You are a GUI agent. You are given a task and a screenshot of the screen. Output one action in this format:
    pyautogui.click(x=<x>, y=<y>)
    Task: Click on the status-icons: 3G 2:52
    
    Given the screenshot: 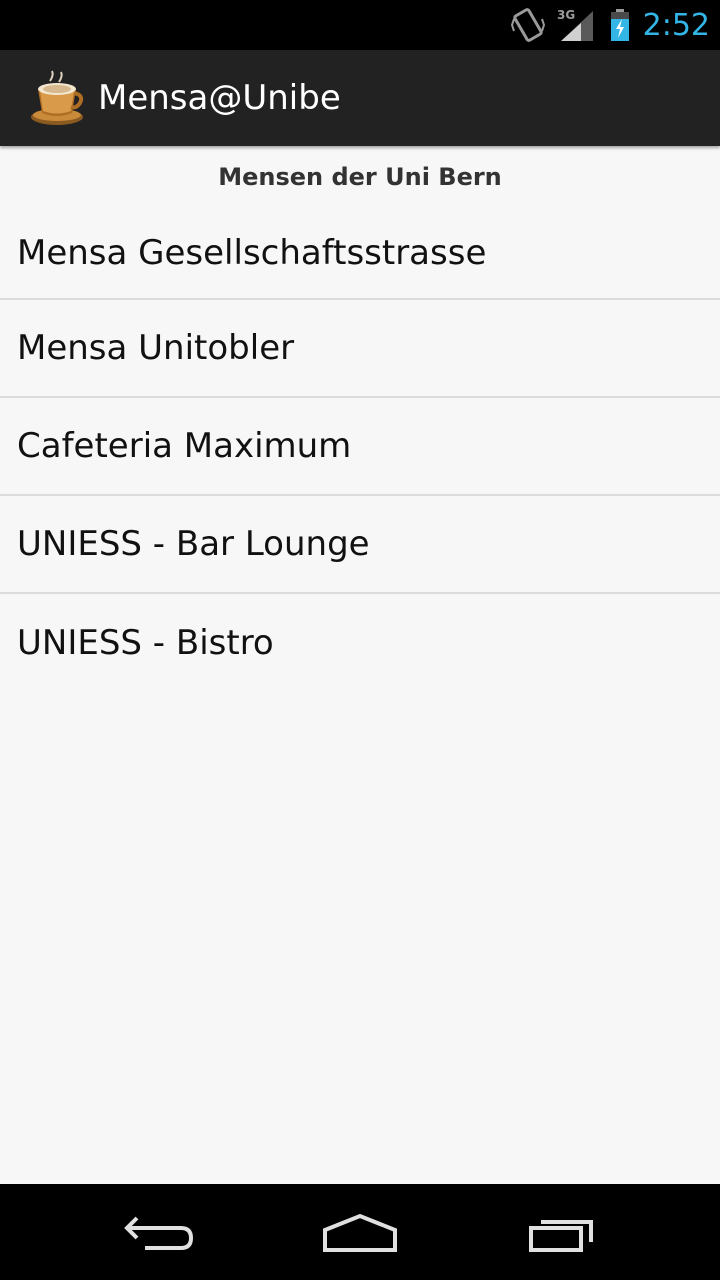 What is the action you would take?
    pyautogui.click(x=610, y=25)
    